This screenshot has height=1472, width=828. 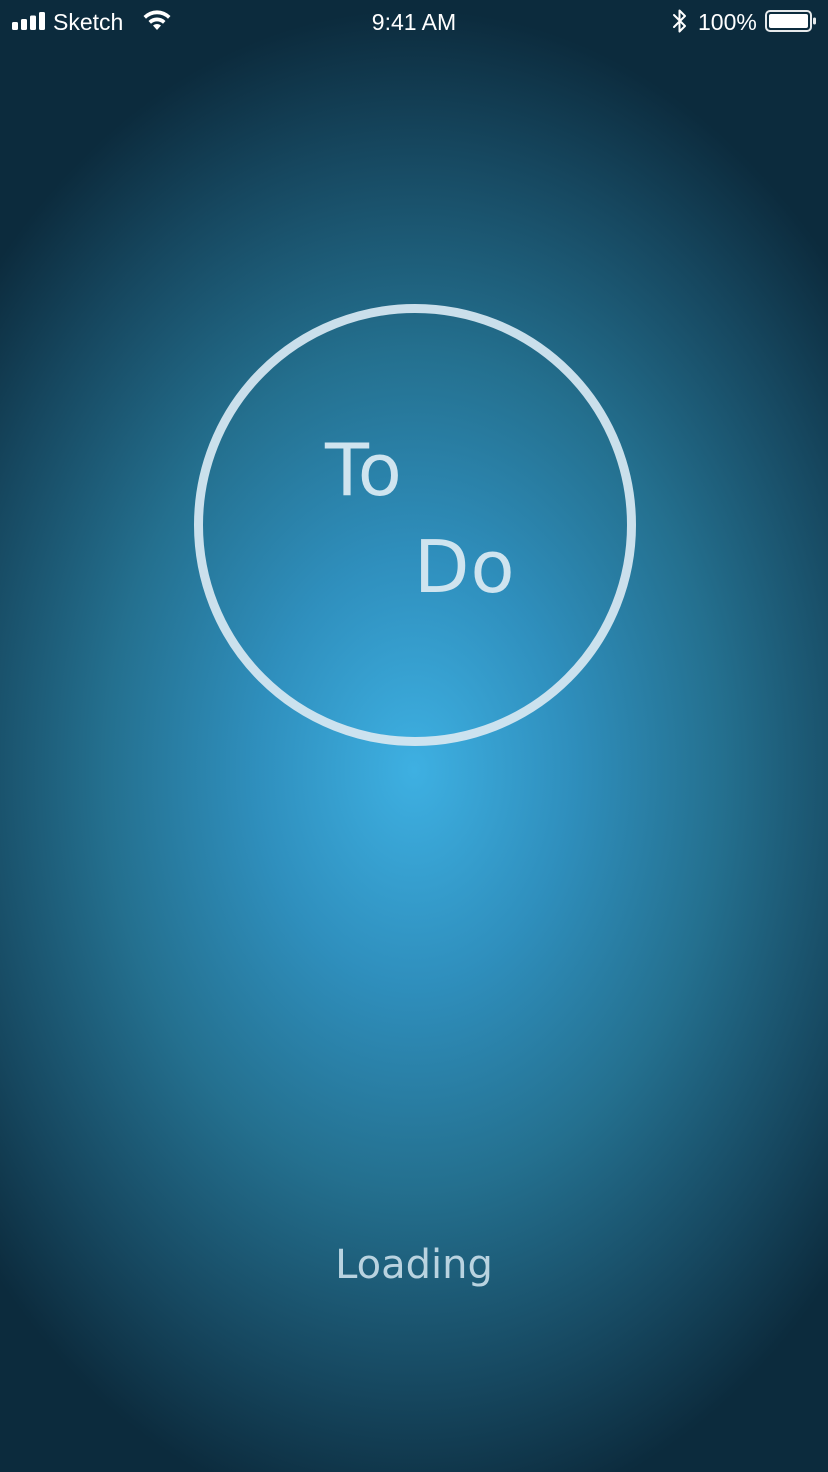 I want to click on logo-text-to: To, so click(x=364, y=470).